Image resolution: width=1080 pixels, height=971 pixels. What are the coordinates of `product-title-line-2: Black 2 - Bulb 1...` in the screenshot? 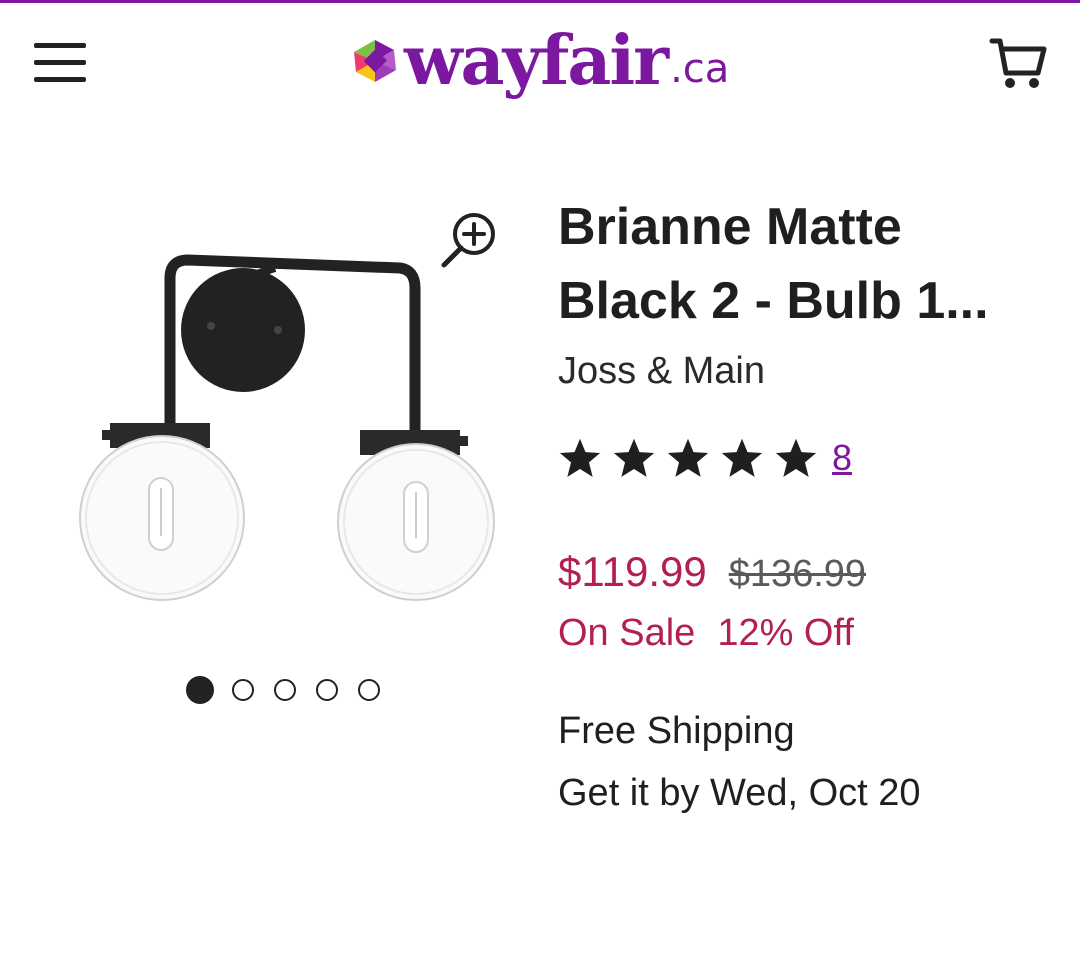 It's located at (773, 301).